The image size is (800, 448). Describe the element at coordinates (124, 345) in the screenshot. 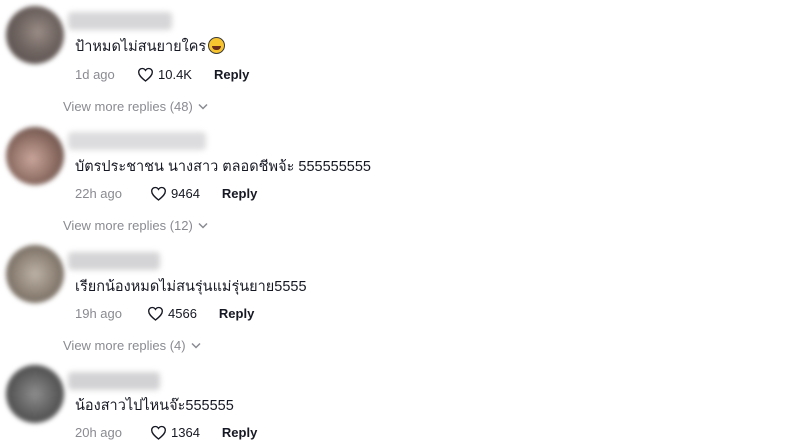

I see `view-more-label: View more replies (4)` at that location.